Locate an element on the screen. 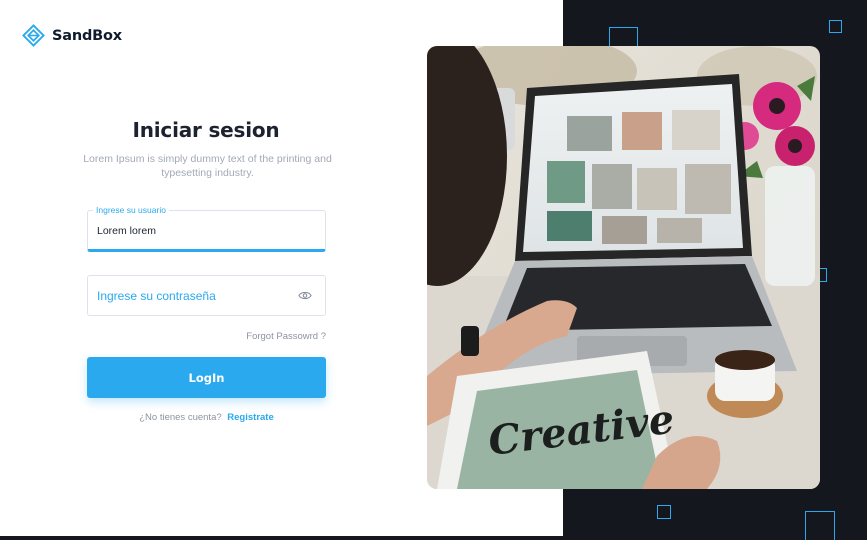 This screenshot has height=540, width=867. password-input: Ingrese su contraseña is located at coordinates (156, 296).